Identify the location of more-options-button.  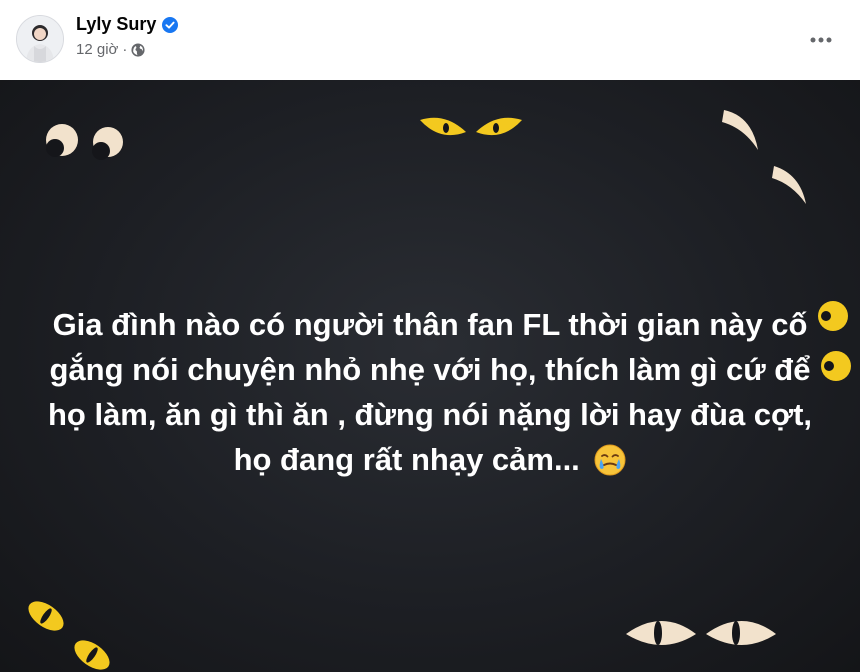
(821, 40).